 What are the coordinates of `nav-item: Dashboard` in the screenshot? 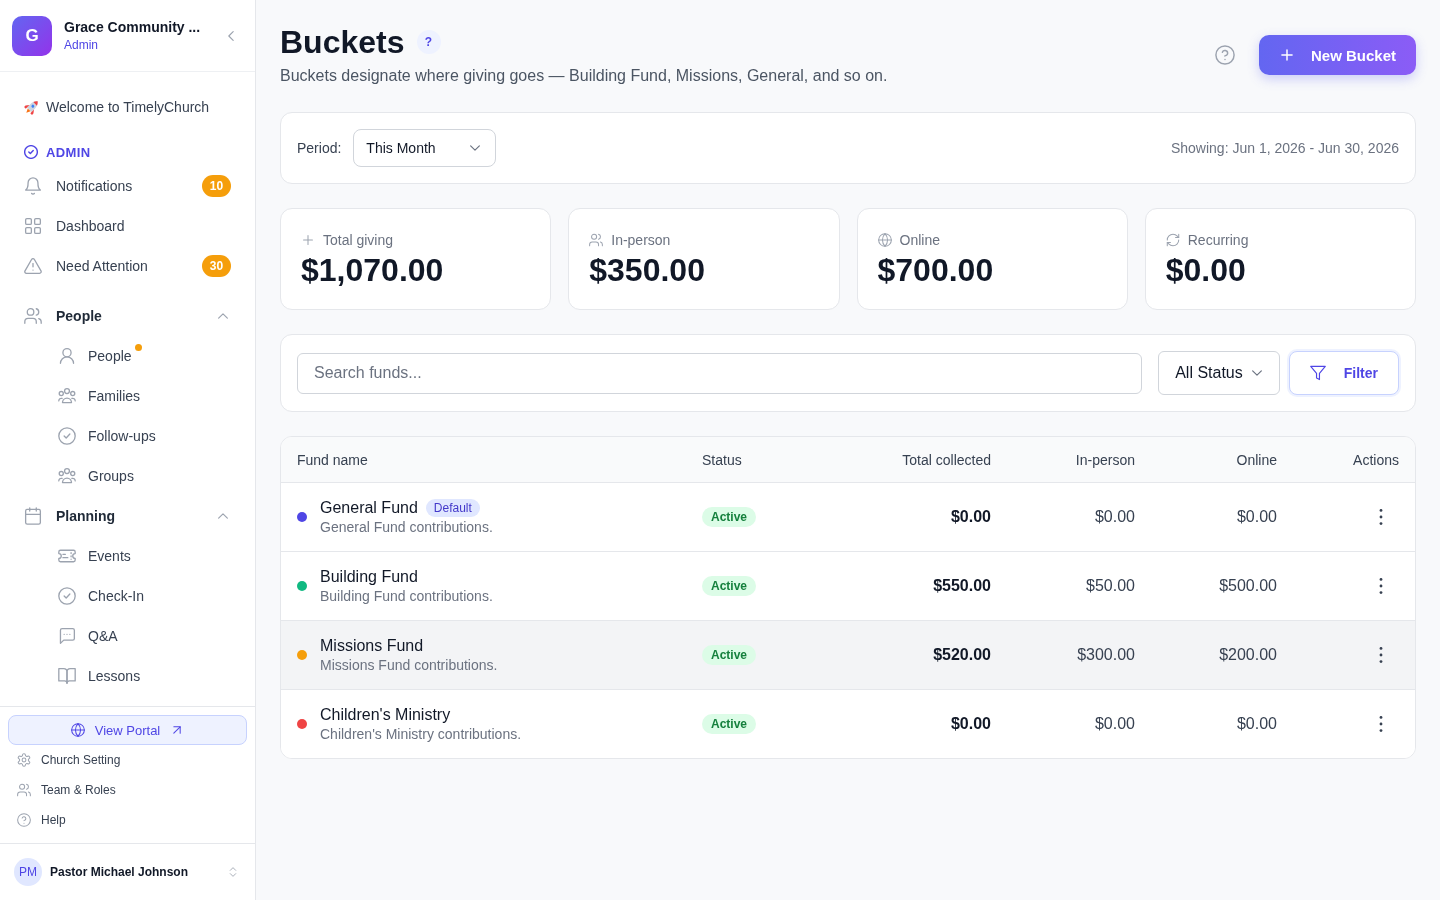 It's located at (127, 226).